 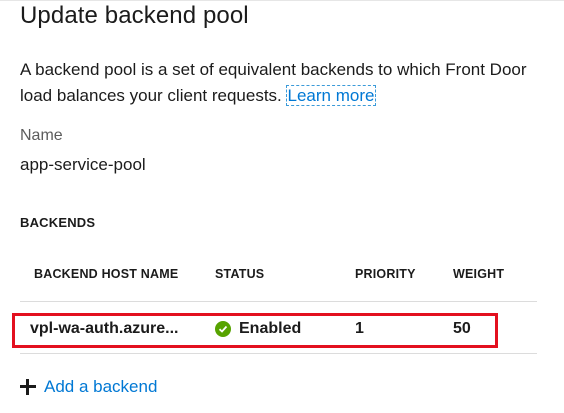 I want to click on column-header-host: BACKEND HOST NAME, so click(x=106, y=274).